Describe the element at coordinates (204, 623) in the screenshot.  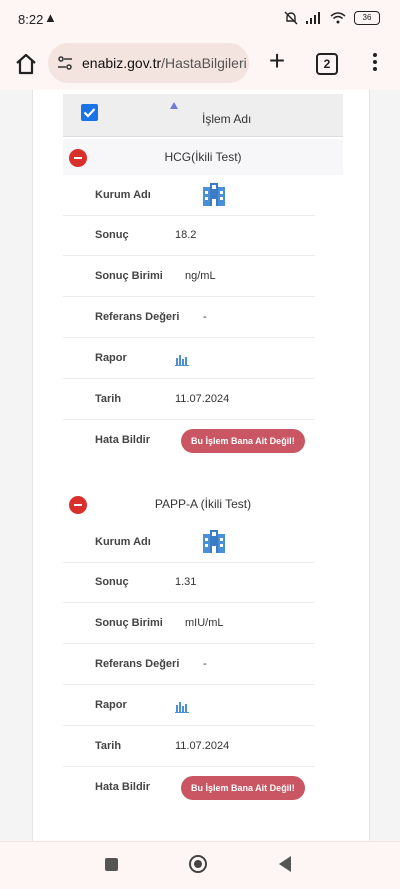
I see `unit-value: mIU/mL` at that location.